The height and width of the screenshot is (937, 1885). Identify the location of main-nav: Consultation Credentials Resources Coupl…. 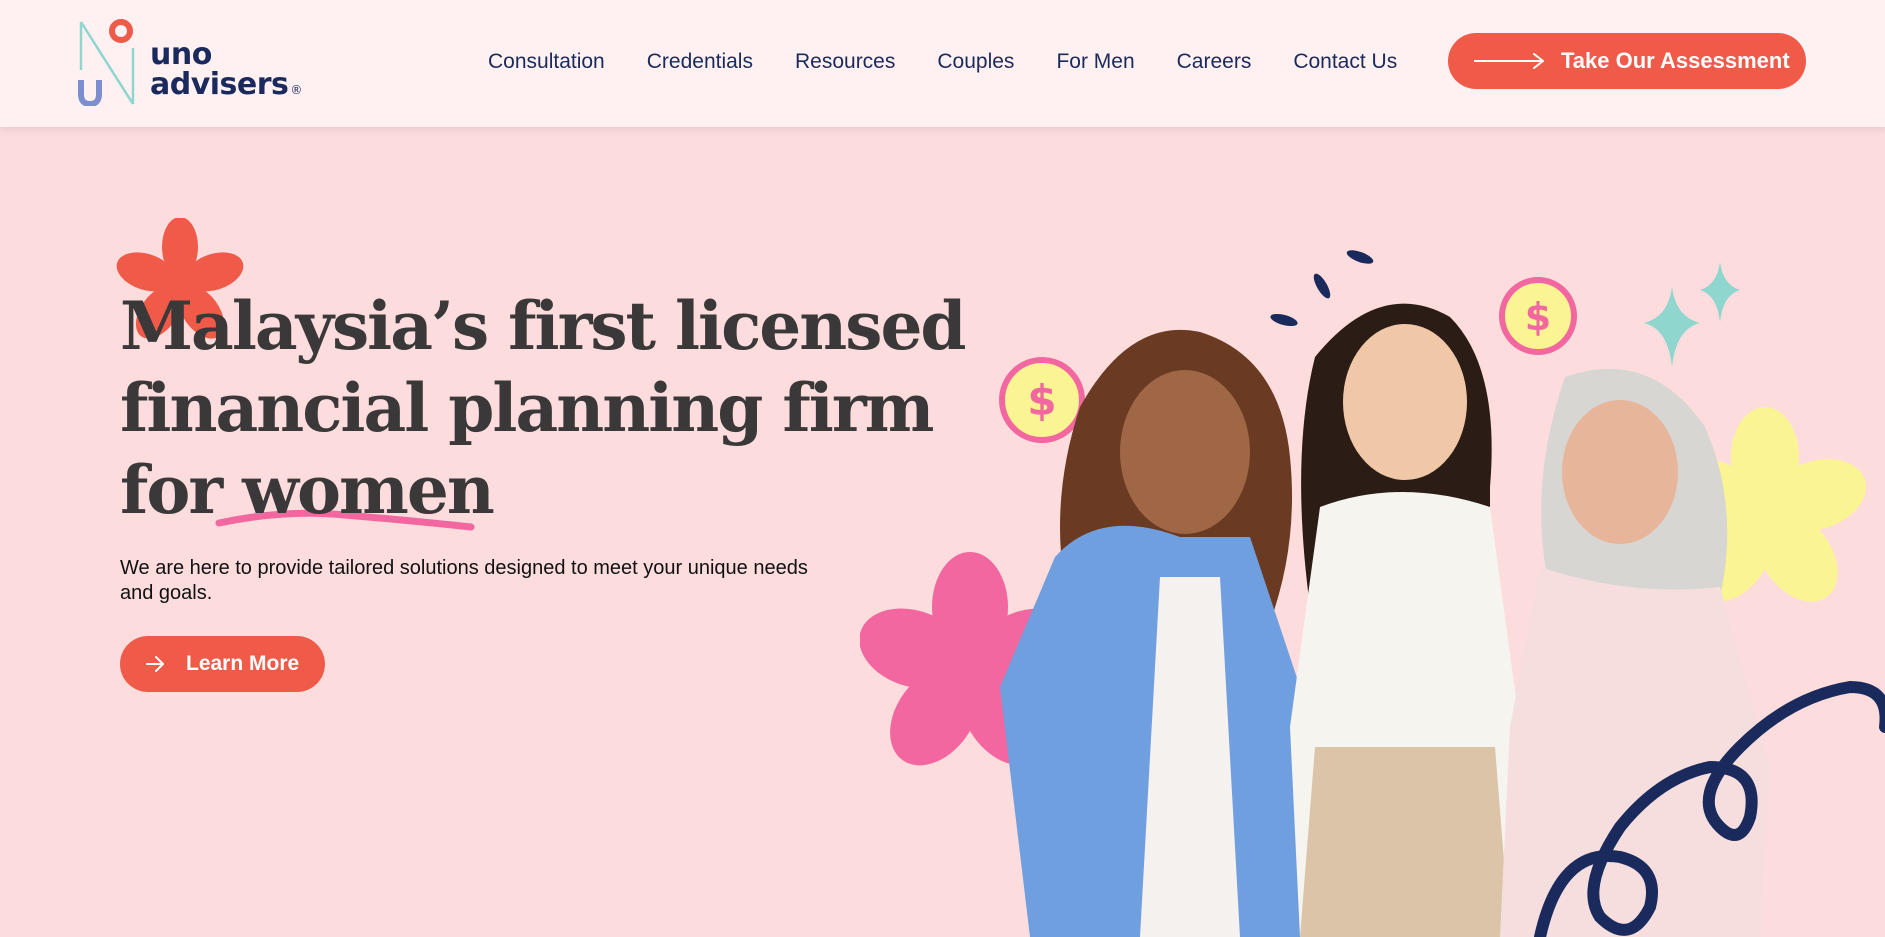
(942, 62).